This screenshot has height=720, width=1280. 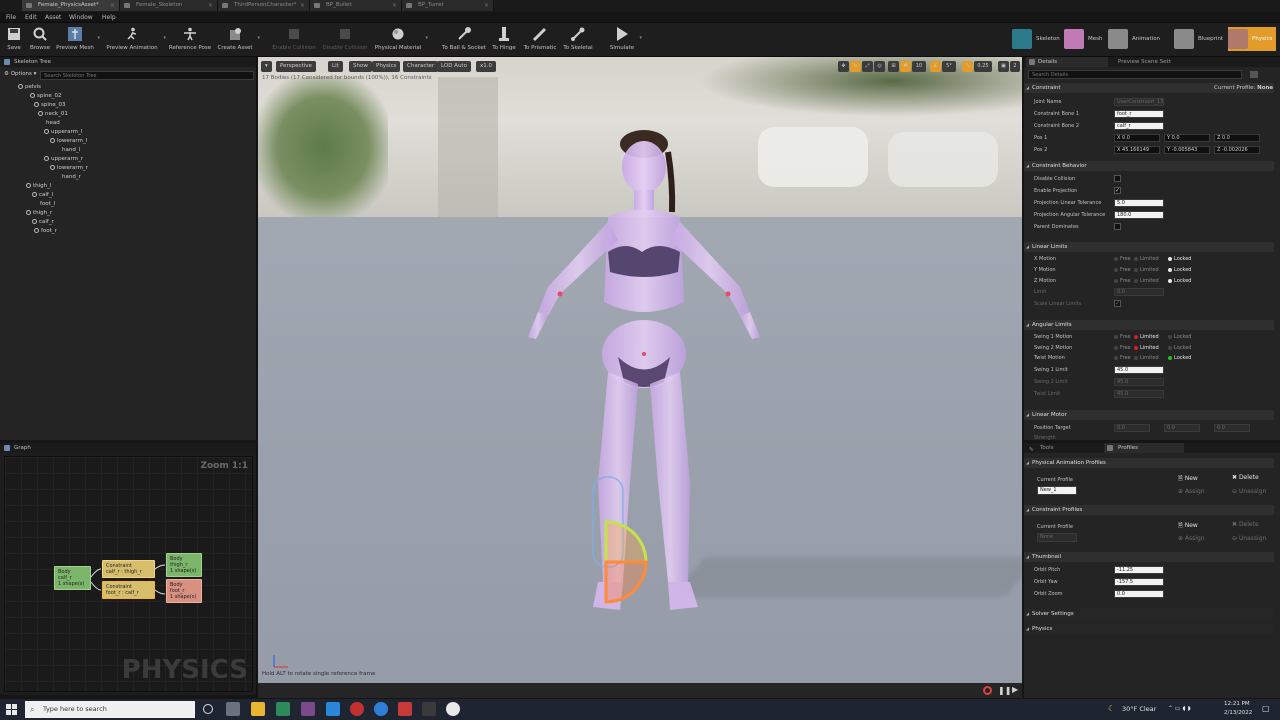 What do you see at coordinates (190, 40) in the screenshot?
I see `reference-pose-button: Reference Pose` at bounding box center [190, 40].